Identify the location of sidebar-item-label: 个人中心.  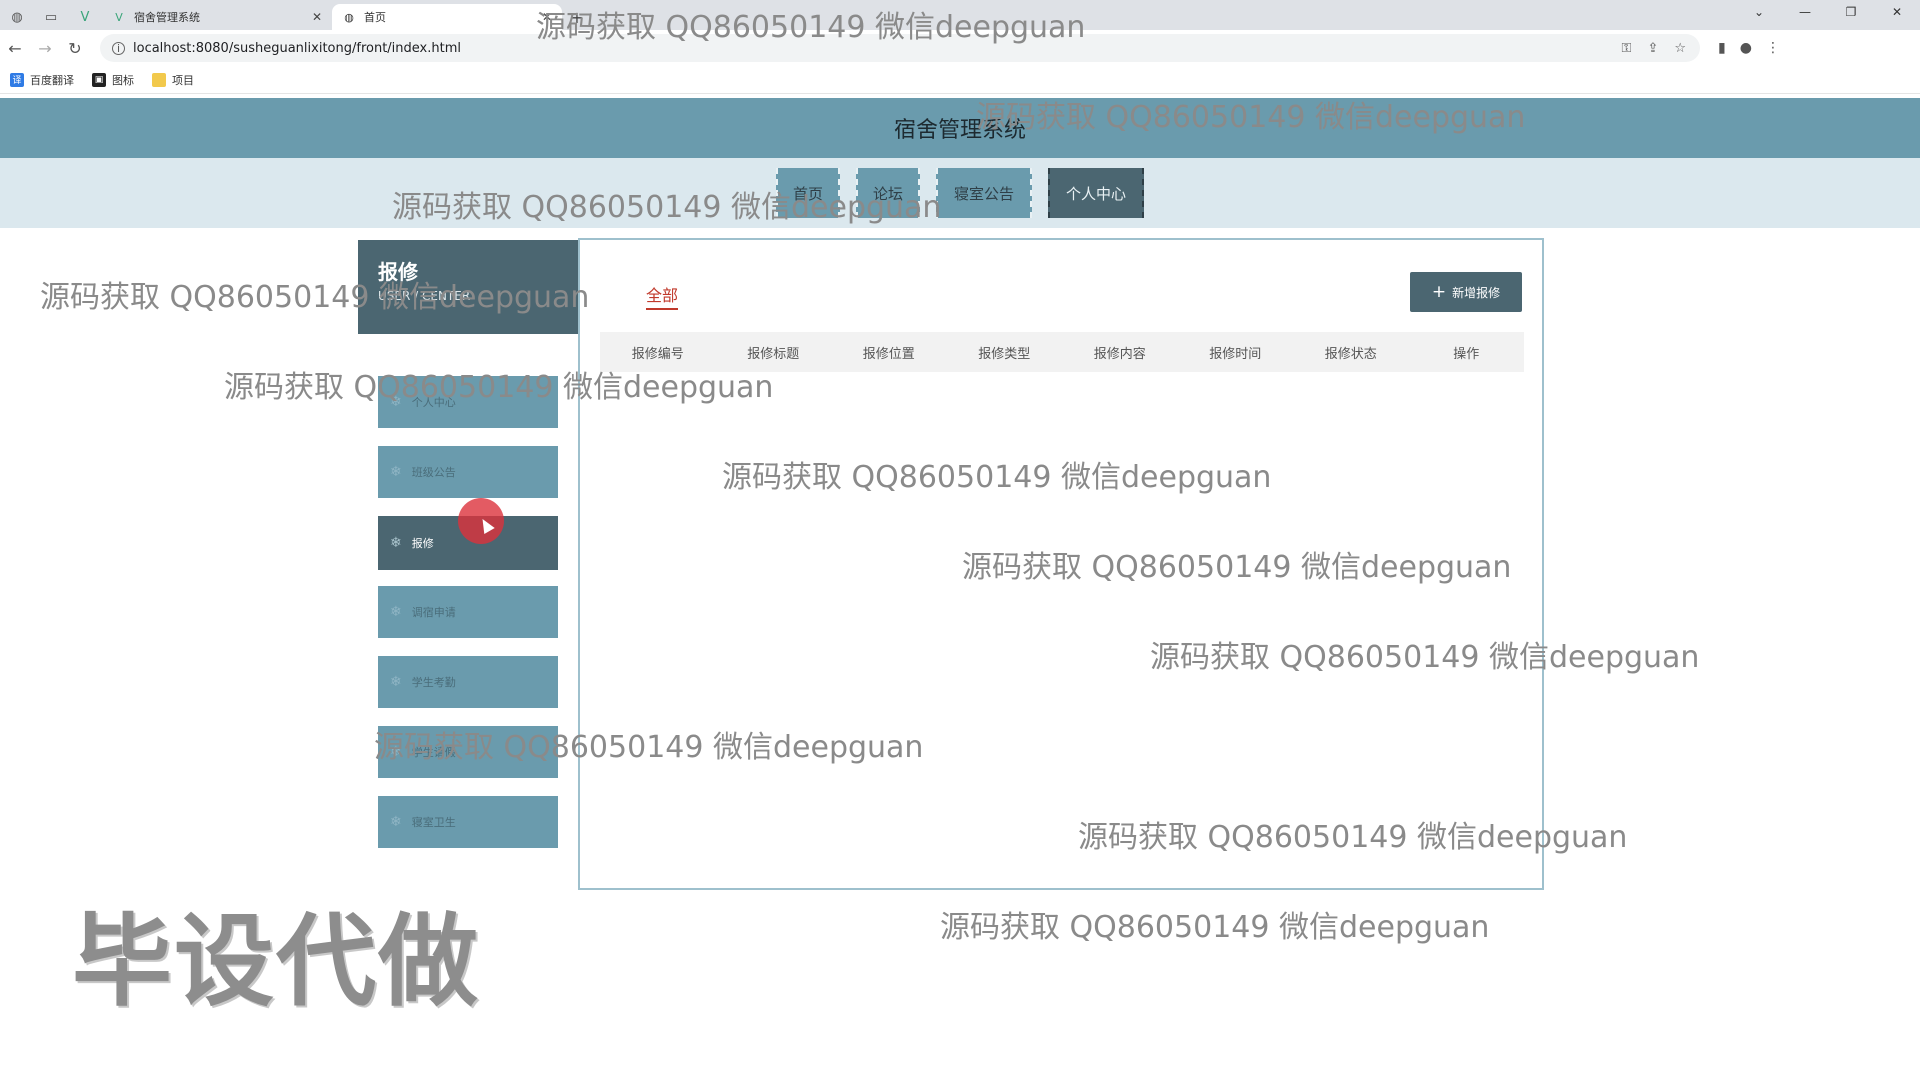
(433, 402).